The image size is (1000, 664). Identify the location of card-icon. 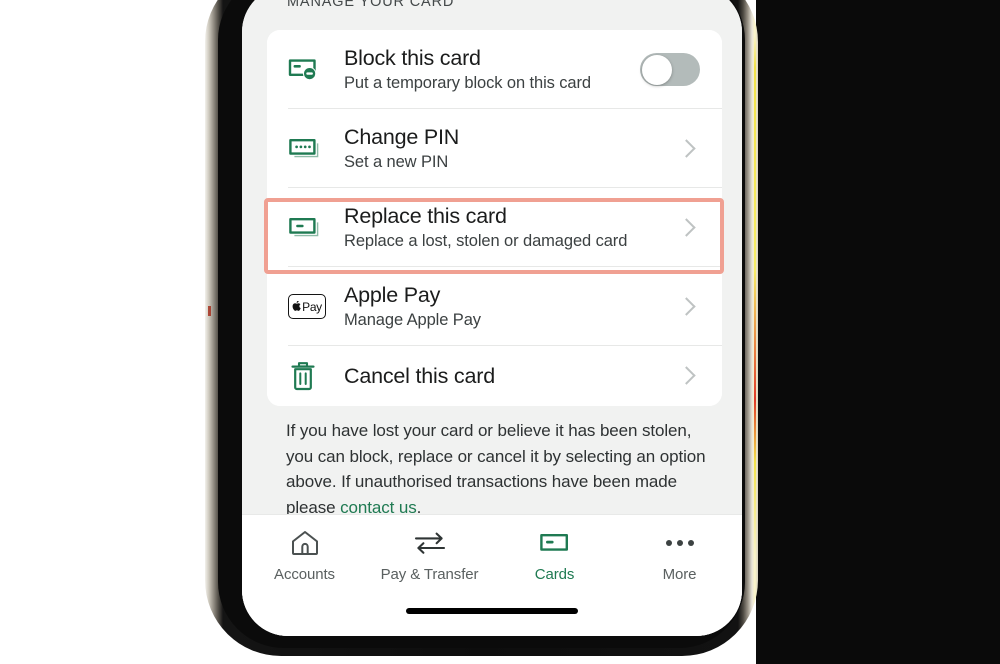
(555, 543).